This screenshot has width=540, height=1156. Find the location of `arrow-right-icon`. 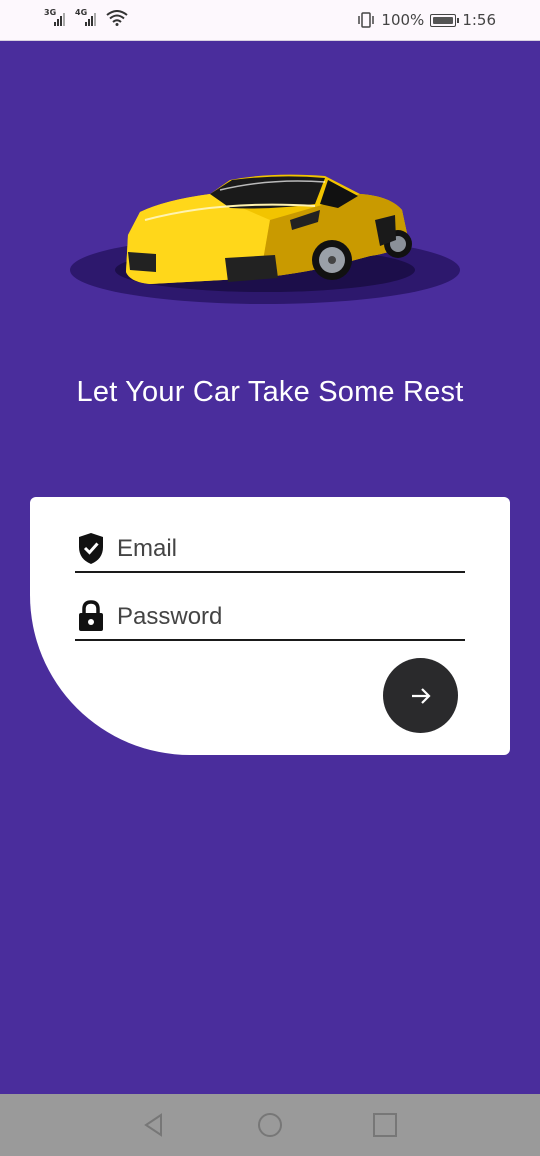

arrow-right-icon is located at coordinates (421, 695).